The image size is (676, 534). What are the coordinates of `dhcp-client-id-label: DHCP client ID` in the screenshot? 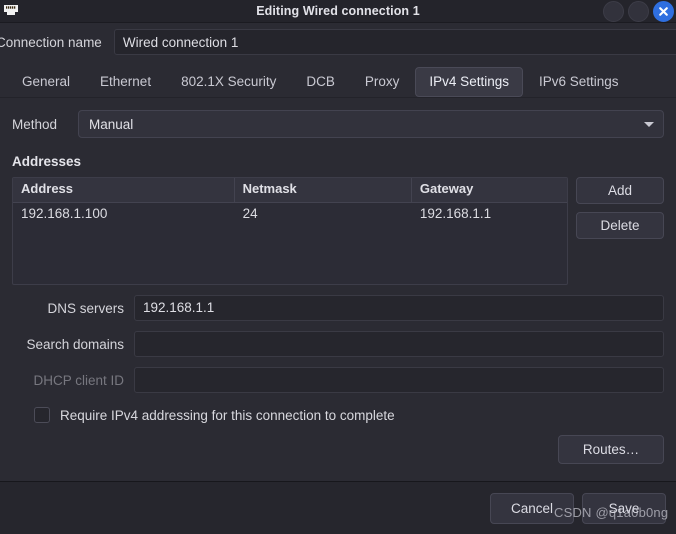 It's located at (78, 380).